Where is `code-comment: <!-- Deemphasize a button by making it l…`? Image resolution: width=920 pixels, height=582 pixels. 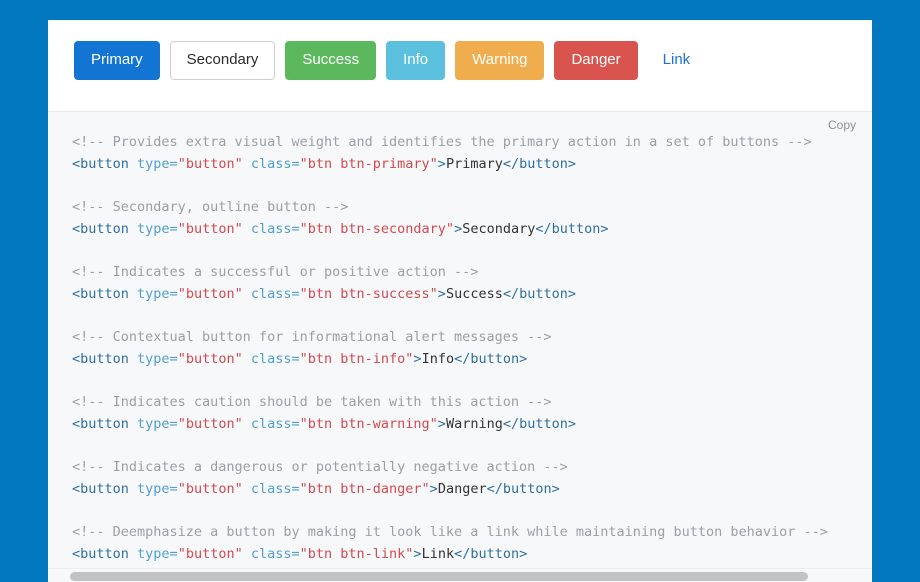
code-comment: <!-- Deemphasize a button by making it l… is located at coordinates (450, 532).